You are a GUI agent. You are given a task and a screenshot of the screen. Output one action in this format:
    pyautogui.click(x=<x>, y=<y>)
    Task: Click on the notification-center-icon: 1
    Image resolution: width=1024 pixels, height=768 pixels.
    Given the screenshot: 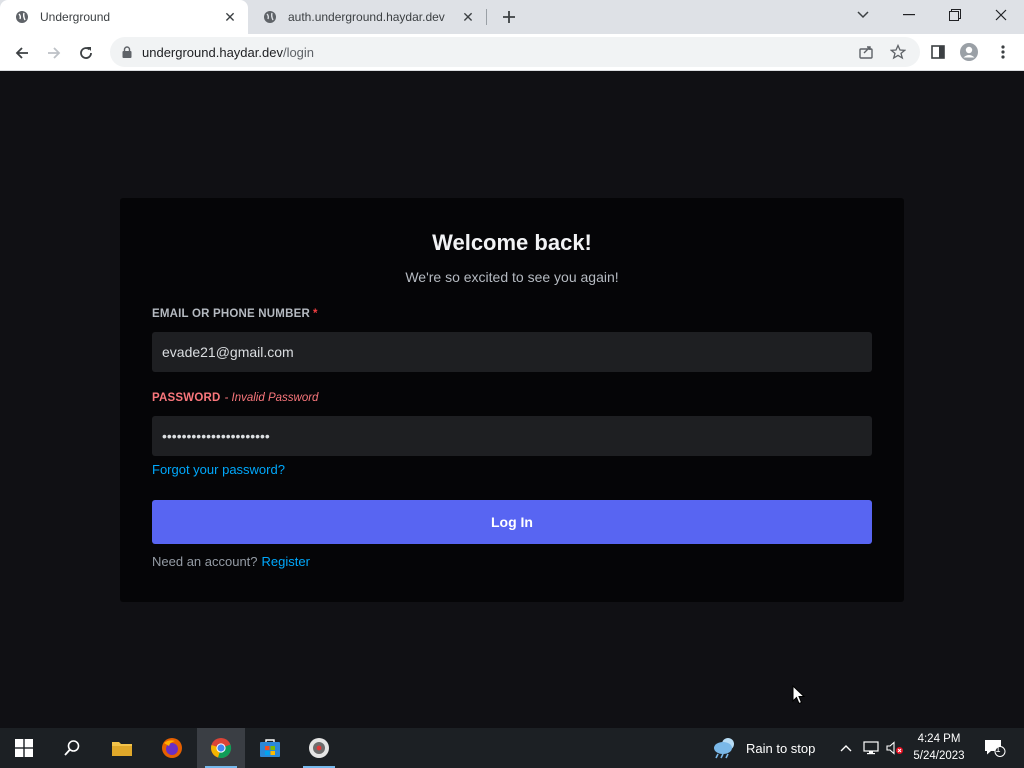 What is the action you would take?
    pyautogui.click(x=995, y=748)
    